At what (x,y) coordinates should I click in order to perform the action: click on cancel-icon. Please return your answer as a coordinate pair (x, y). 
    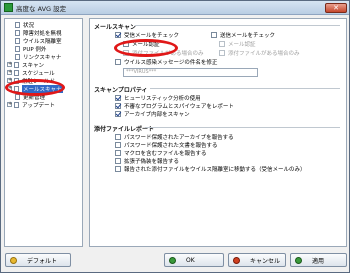
    Looking at the image, I should click on (236, 260).